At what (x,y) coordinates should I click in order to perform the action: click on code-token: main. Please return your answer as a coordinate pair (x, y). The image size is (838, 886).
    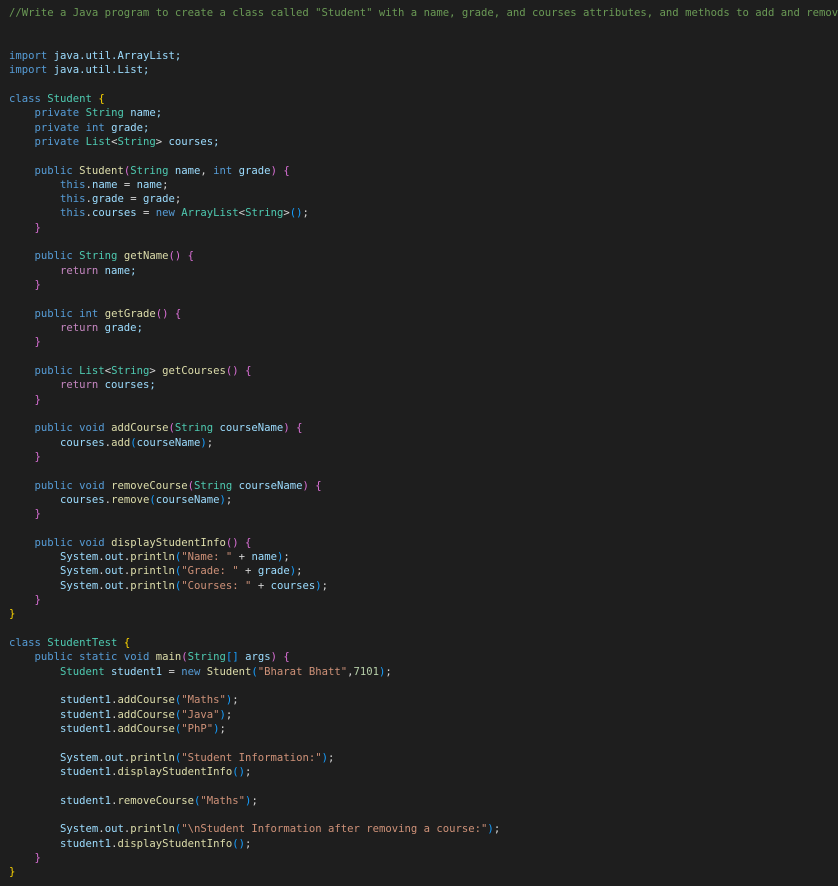
    Looking at the image, I should click on (168, 657).